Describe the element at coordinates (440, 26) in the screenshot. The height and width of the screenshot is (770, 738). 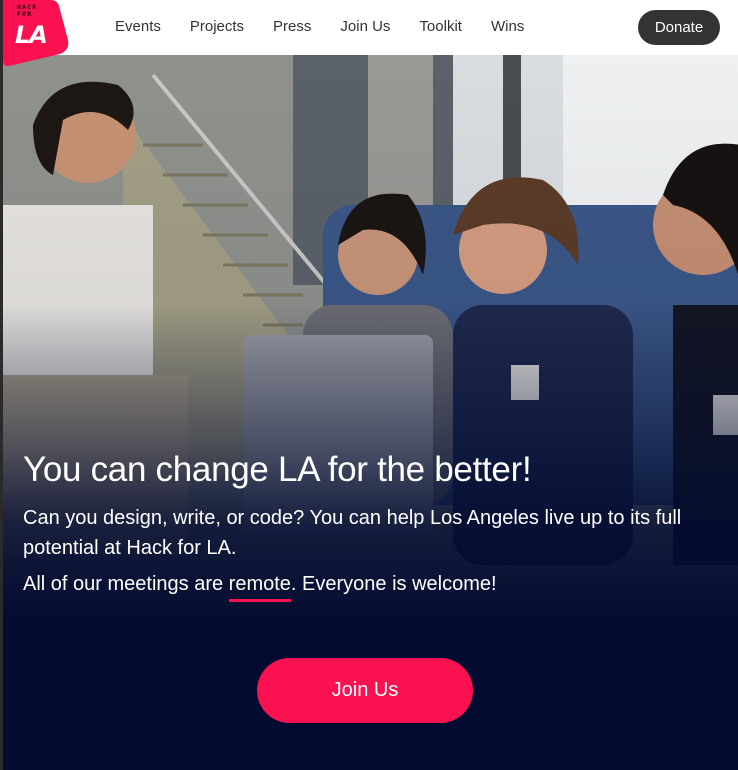
I see `nav-toolkit: Toolkit` at that location.